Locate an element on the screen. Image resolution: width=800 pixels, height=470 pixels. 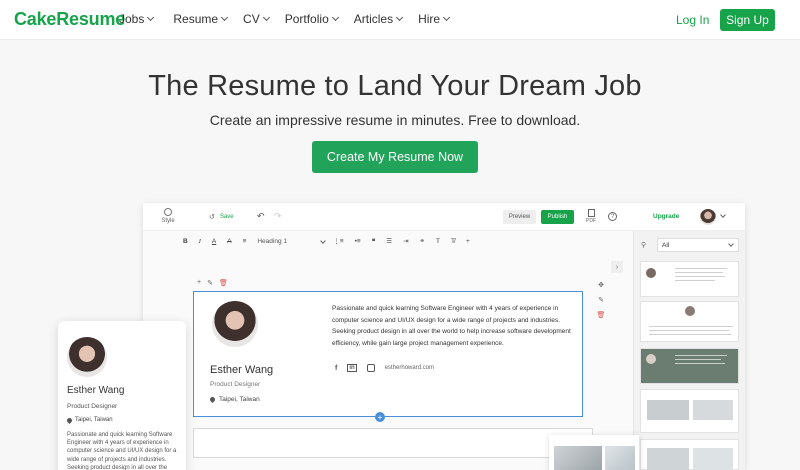
facebook-icon: f is located at coordinates (336, 368).